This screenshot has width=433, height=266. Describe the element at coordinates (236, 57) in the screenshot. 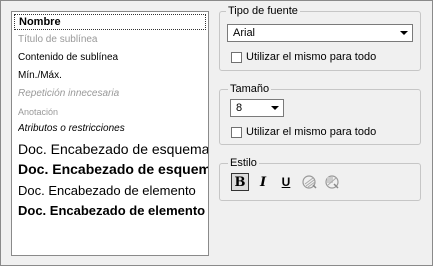

I see `font-same-for-all-checkbox` at that location.